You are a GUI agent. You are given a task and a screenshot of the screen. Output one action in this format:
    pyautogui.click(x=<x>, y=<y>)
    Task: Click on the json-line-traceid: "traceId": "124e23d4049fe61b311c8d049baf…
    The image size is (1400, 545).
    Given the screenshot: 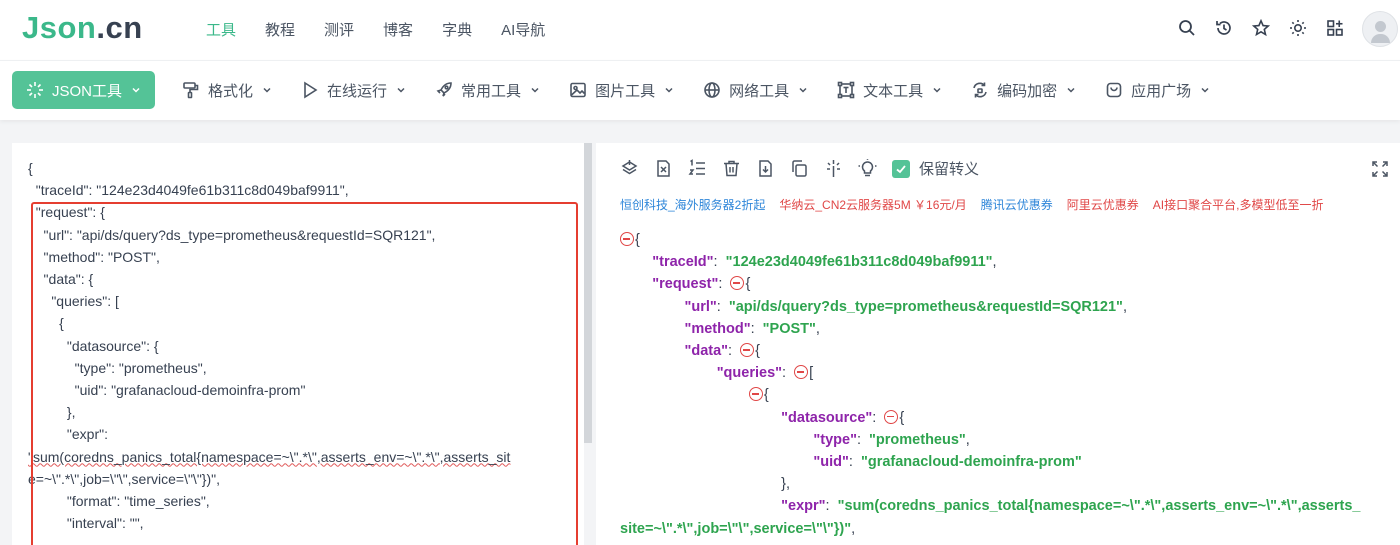 What is the action you would take?
    pyautogui.click(x=824, y=262)
    